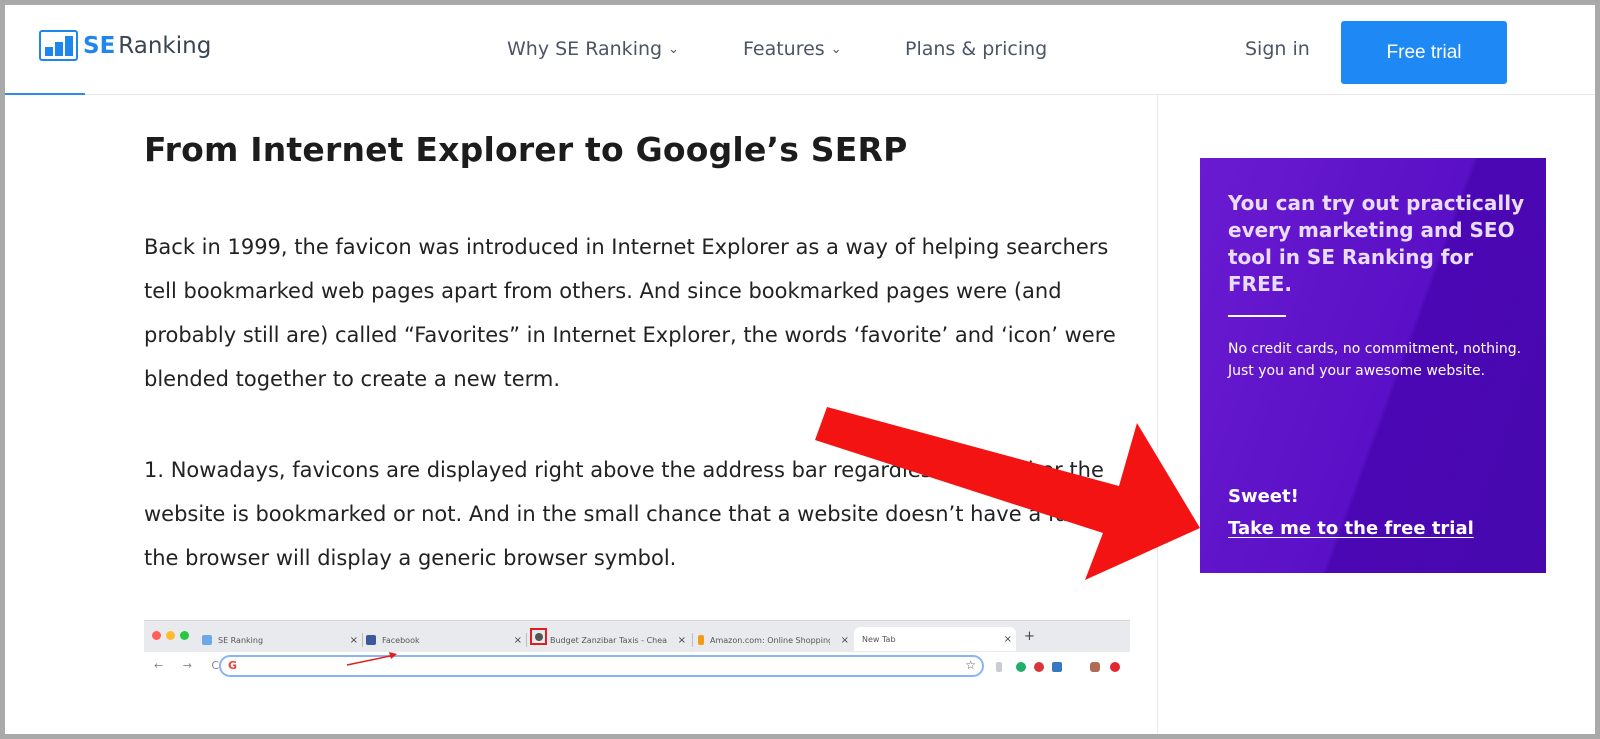 Image resolution: width=1600 pixels, height=739 pixels. I want to click on nav-why-se-ranking: Why SE Ranking ⌄, so click(593, 49).